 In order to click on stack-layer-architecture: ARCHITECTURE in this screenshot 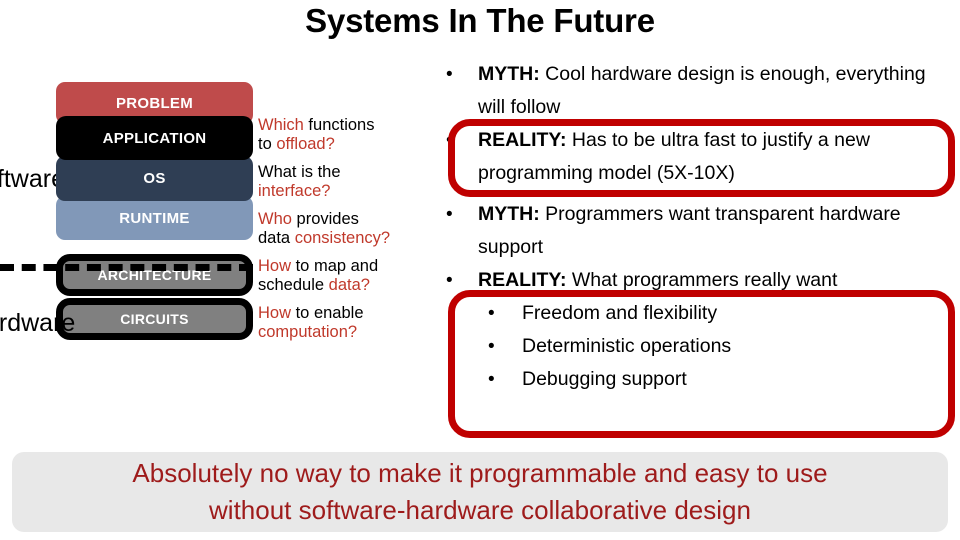, I will do `click(154, 275)`.